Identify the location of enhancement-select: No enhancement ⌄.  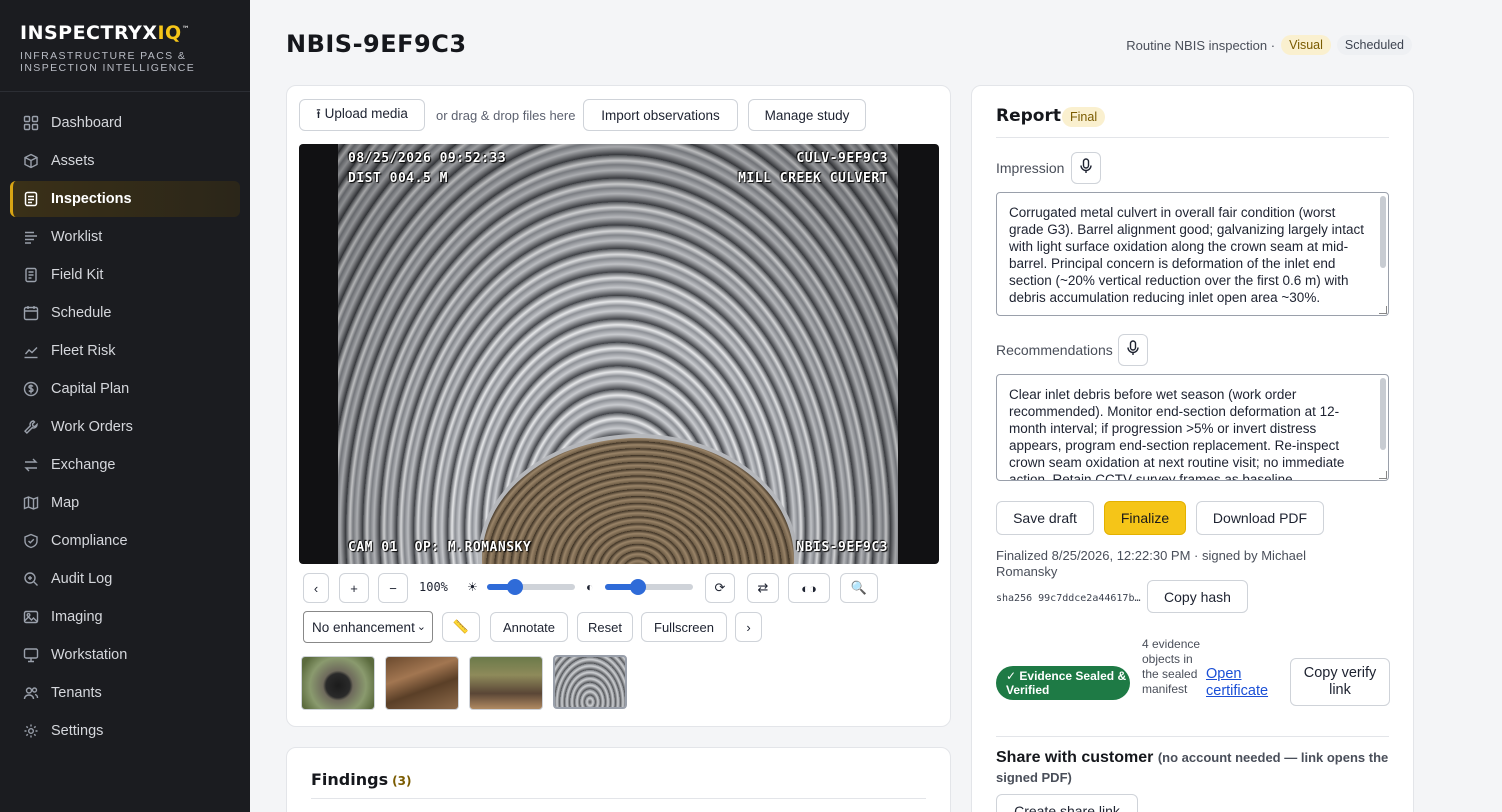
(368, 627).